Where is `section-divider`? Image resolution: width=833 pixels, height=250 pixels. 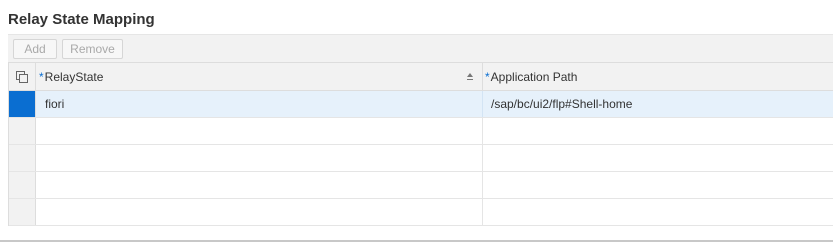 section-divider is located at coordinates (416, 241).